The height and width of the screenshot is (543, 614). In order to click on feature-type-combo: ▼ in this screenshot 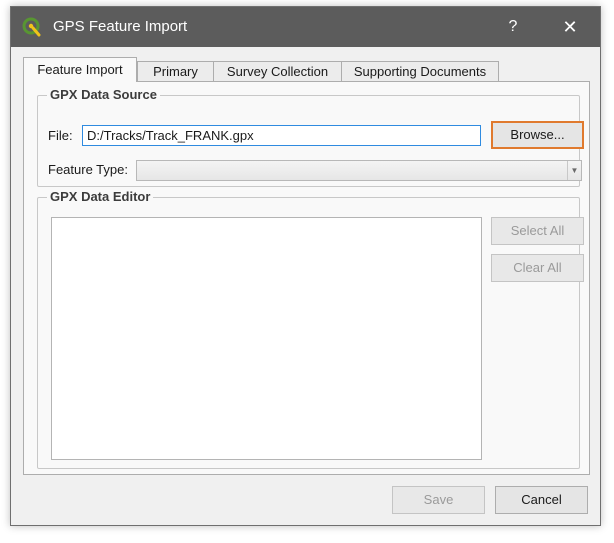, I will do `click(359, 170)`.